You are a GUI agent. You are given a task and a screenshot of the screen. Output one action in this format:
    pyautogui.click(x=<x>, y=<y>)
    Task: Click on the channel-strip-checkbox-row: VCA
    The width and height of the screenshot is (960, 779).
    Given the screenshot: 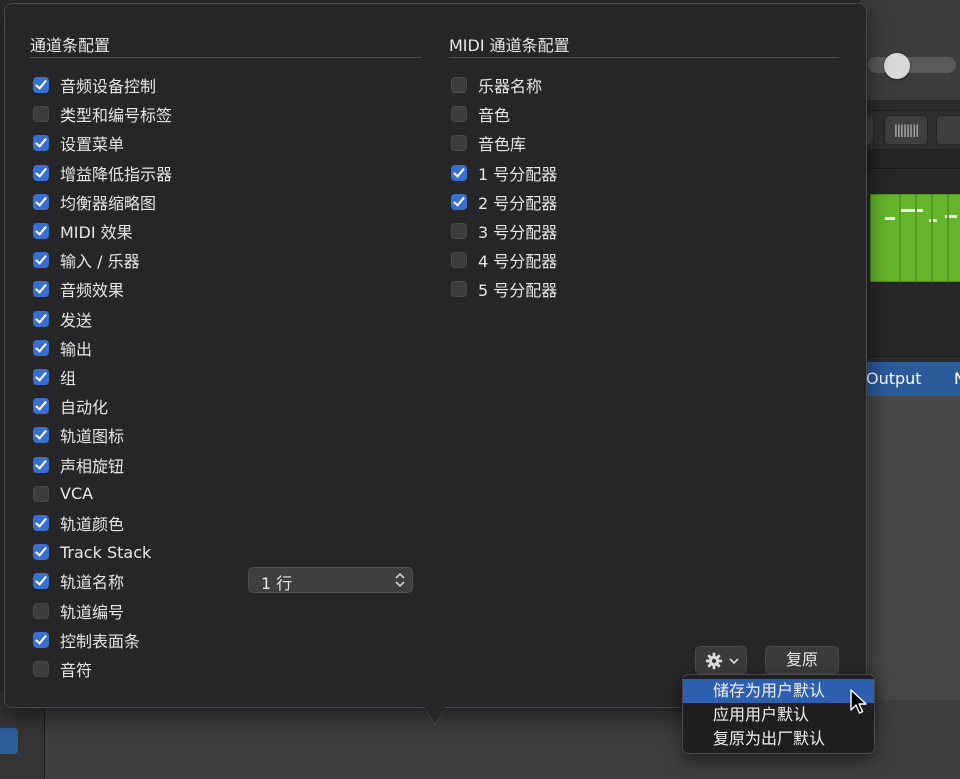 What is the action you would take?
    pyautogui.click(x=63, y=494)
    